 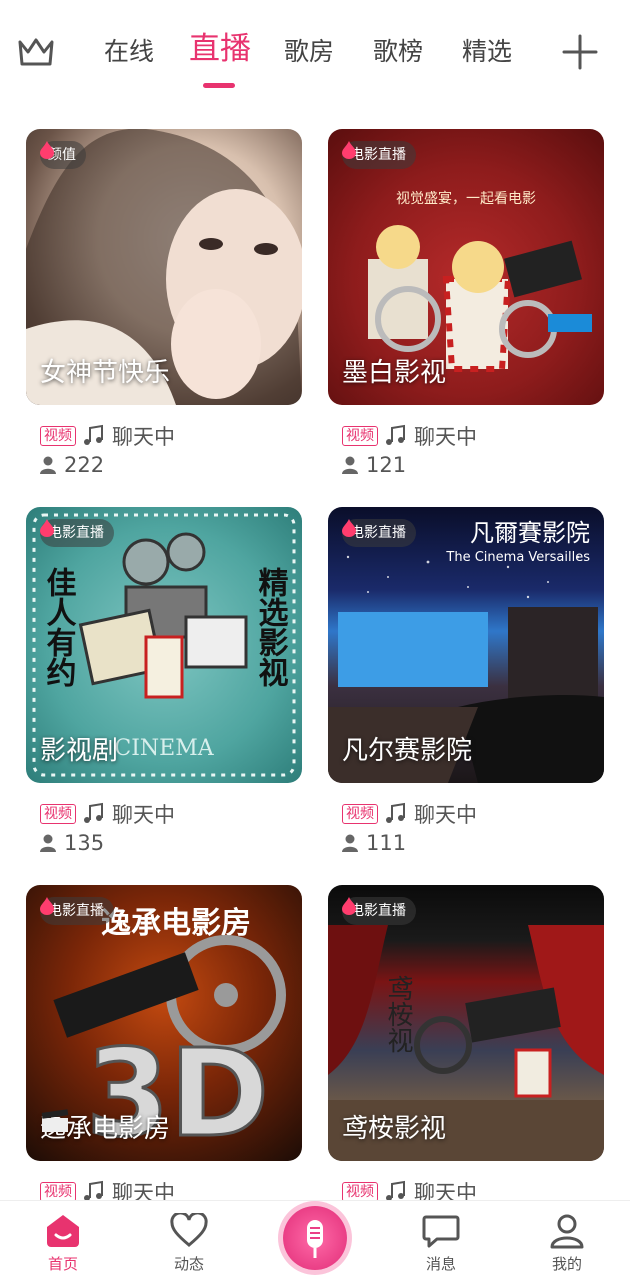 What do you see at coordinates (394, 373) in the screenshot?
I see `room-title: 墨白影视` at bounding box center [394, 373].